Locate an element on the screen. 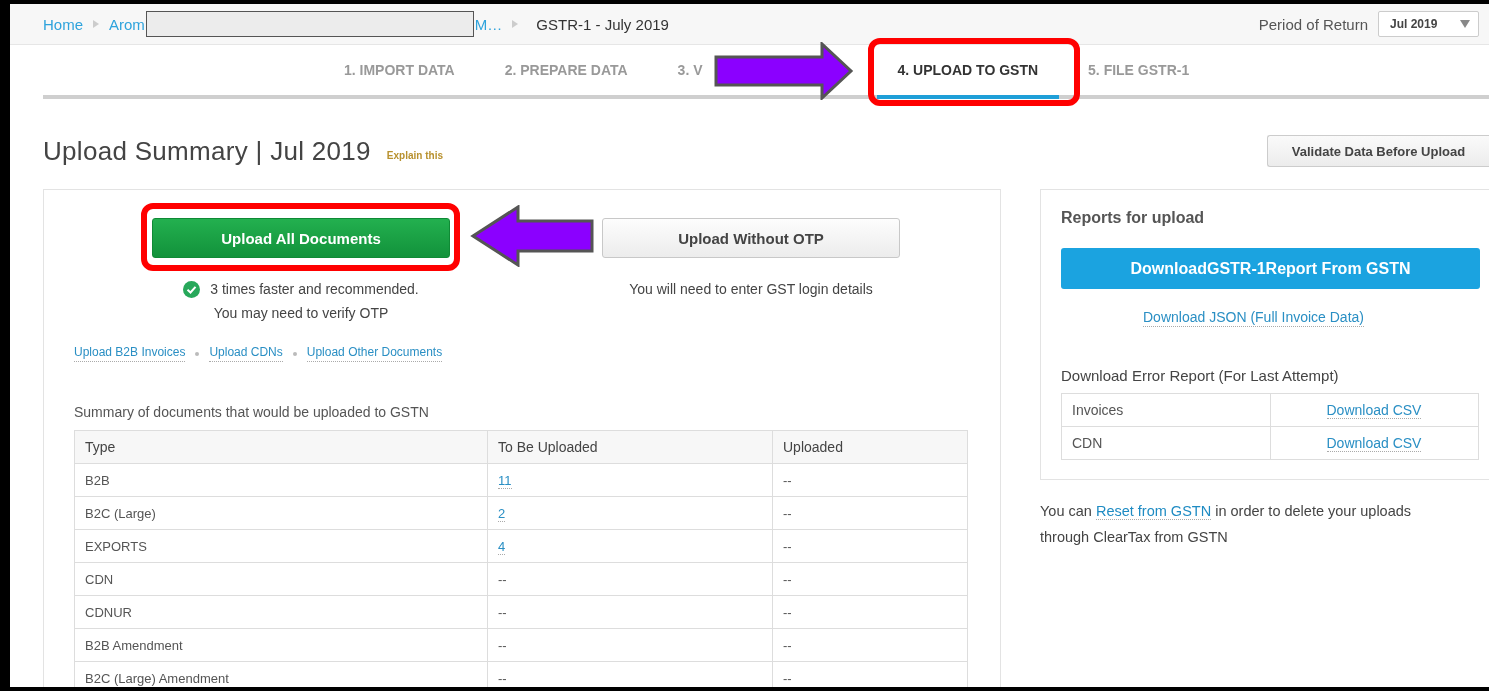  reset-link: Reset from GSTN is located at coordinates (1153, 511).